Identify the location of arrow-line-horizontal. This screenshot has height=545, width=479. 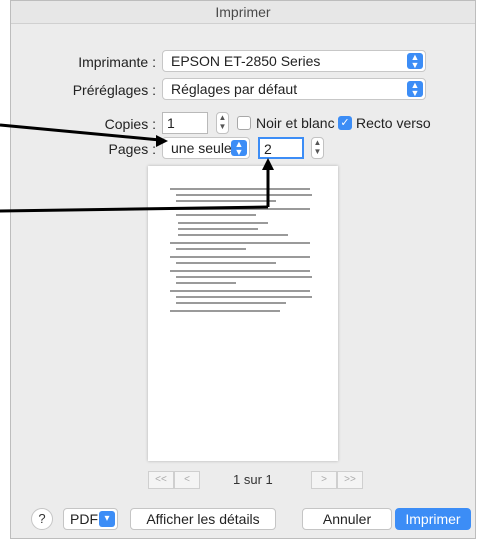
(134, 209).